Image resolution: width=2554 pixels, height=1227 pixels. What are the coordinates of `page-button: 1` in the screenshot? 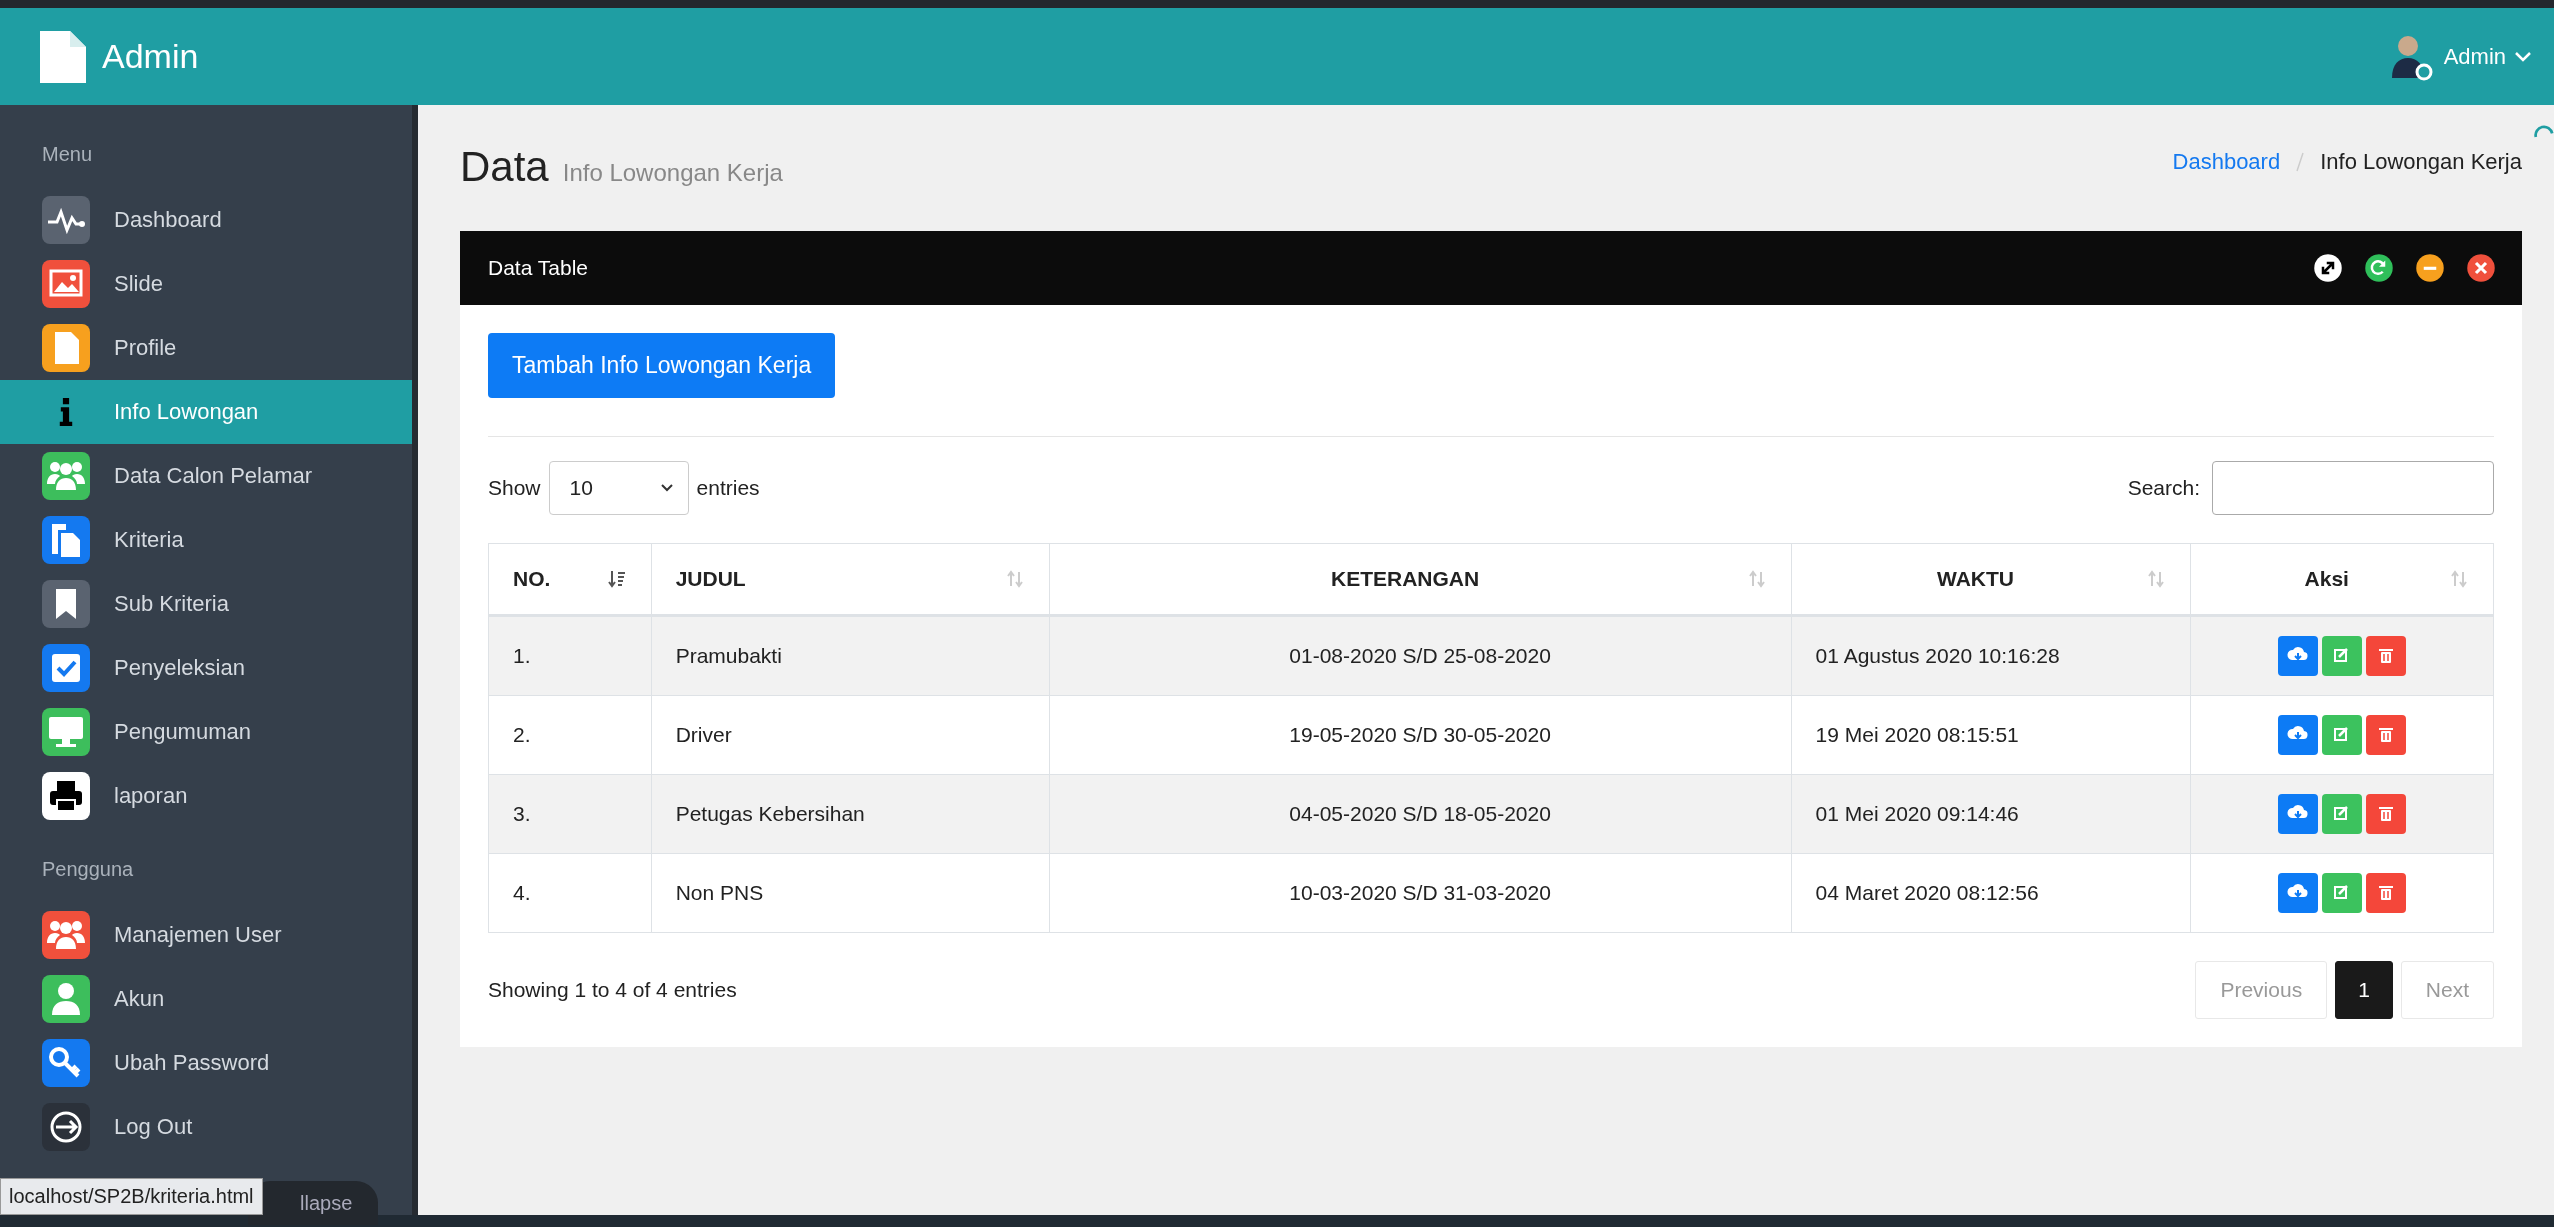 It's located at (2364, 990).